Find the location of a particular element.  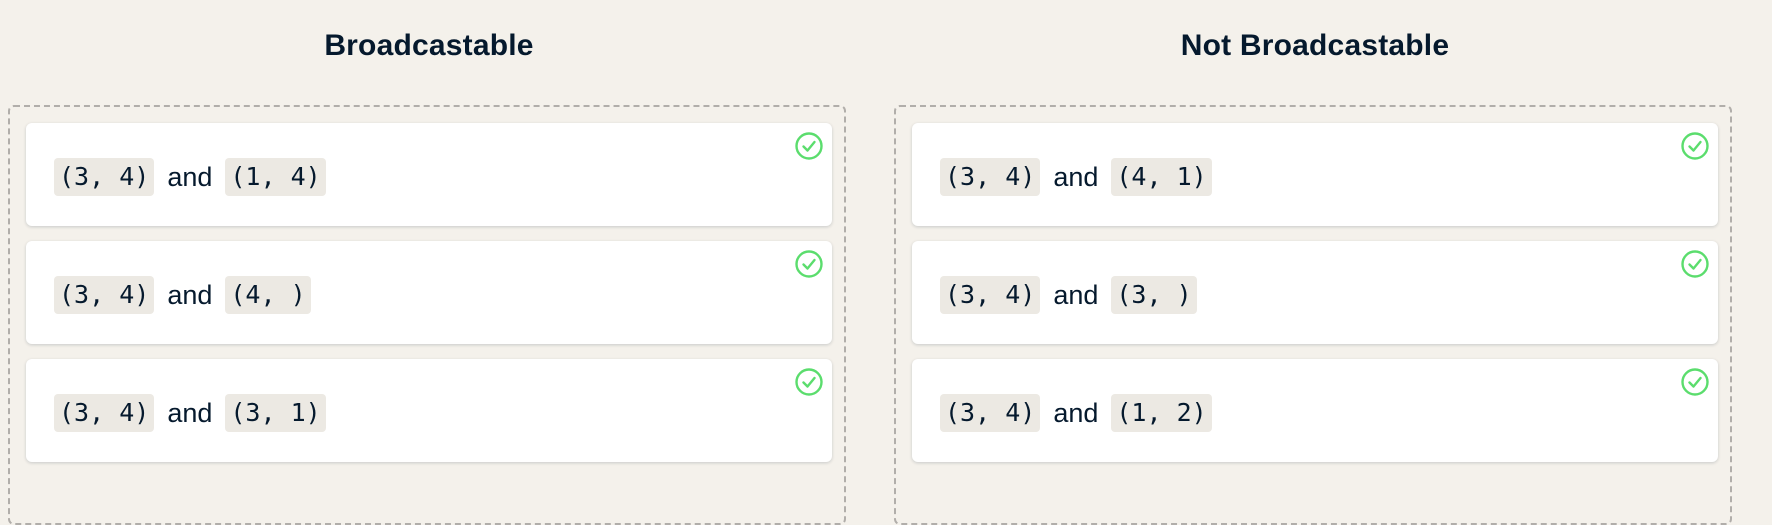

card-content: (3, 4) and (3, 1) is located at coordinates (190, 413).